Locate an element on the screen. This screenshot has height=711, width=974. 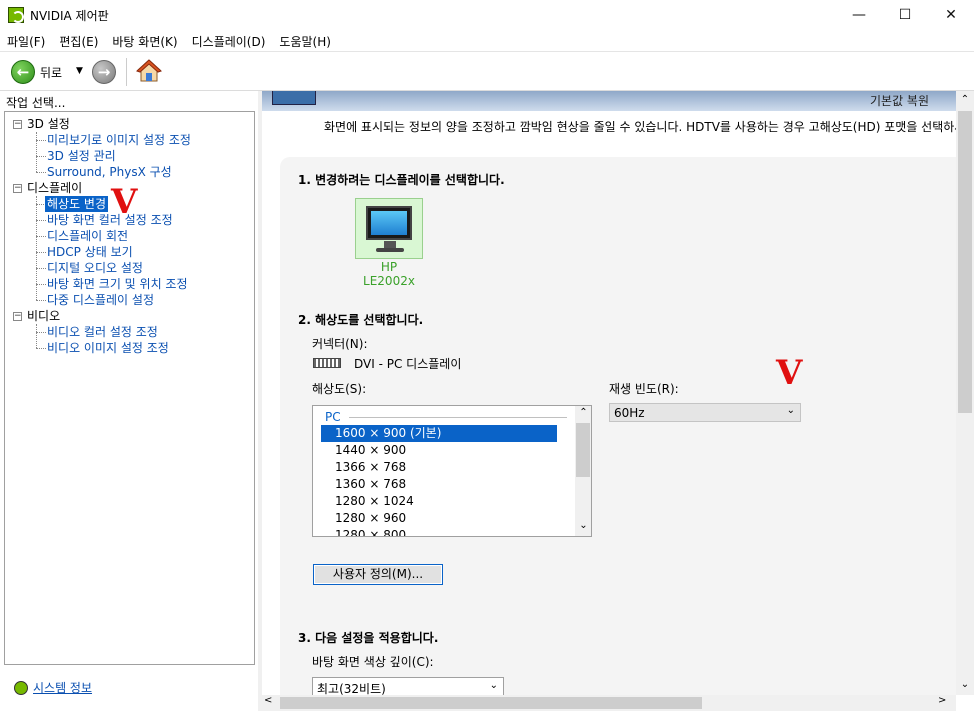
menu-file: 파일(F) is located at coordinates (26, 40).